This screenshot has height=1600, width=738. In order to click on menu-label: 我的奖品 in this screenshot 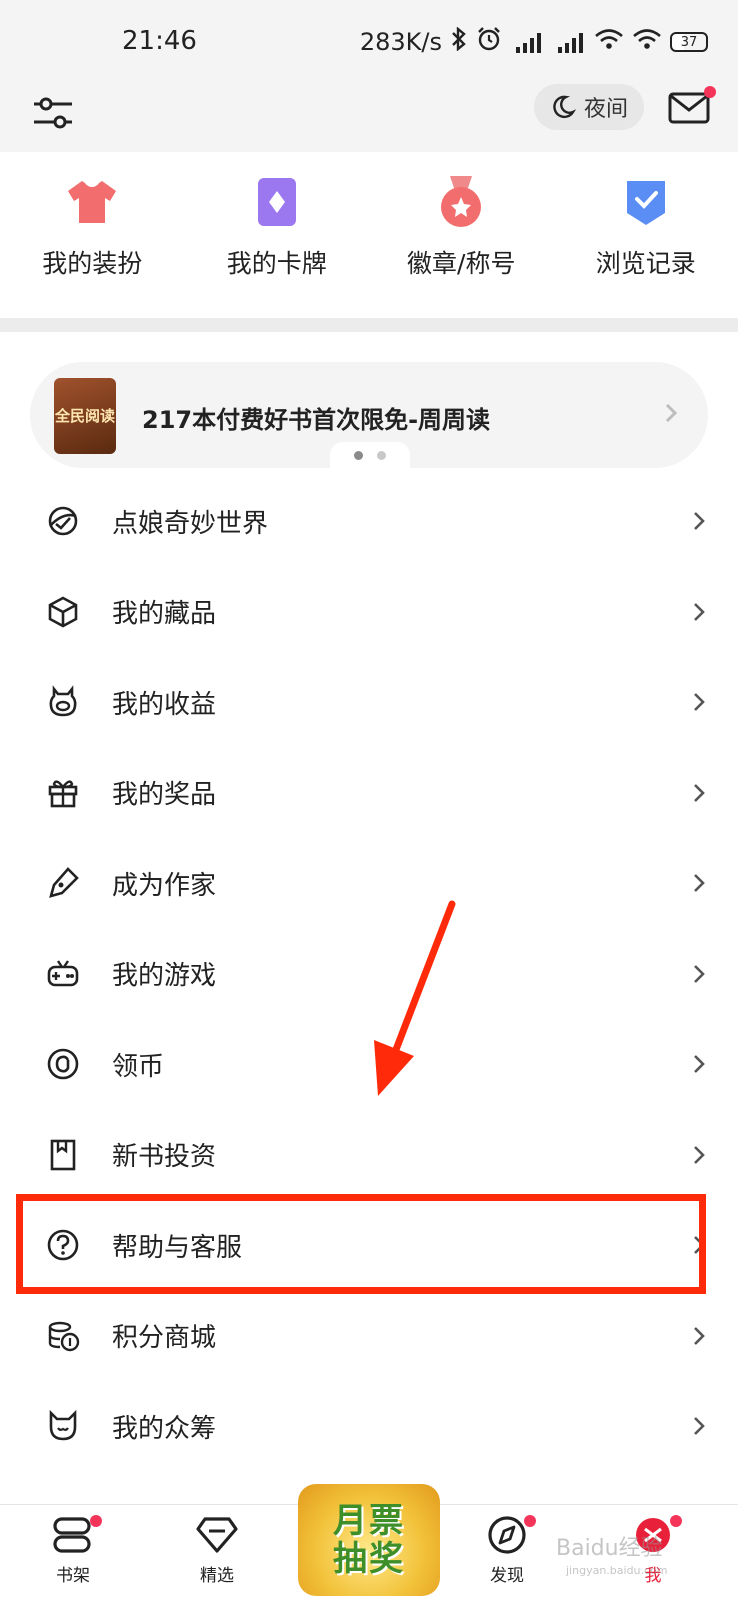, I will do `click(164, 795)`.